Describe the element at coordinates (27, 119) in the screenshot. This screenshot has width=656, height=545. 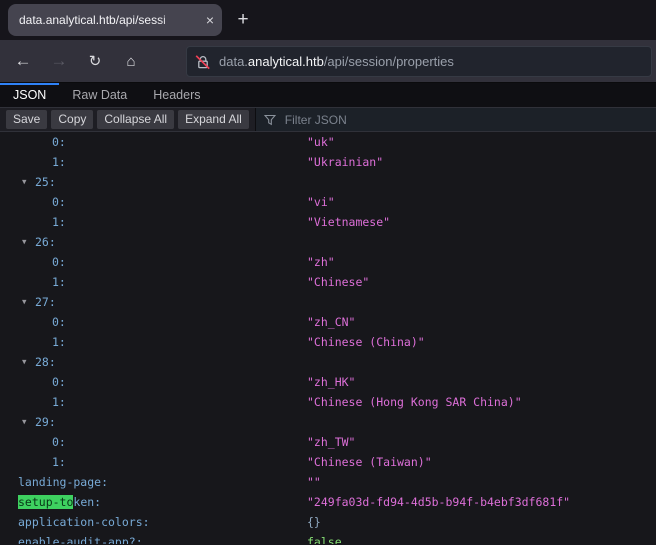
I see `save-button: Save` at that location.